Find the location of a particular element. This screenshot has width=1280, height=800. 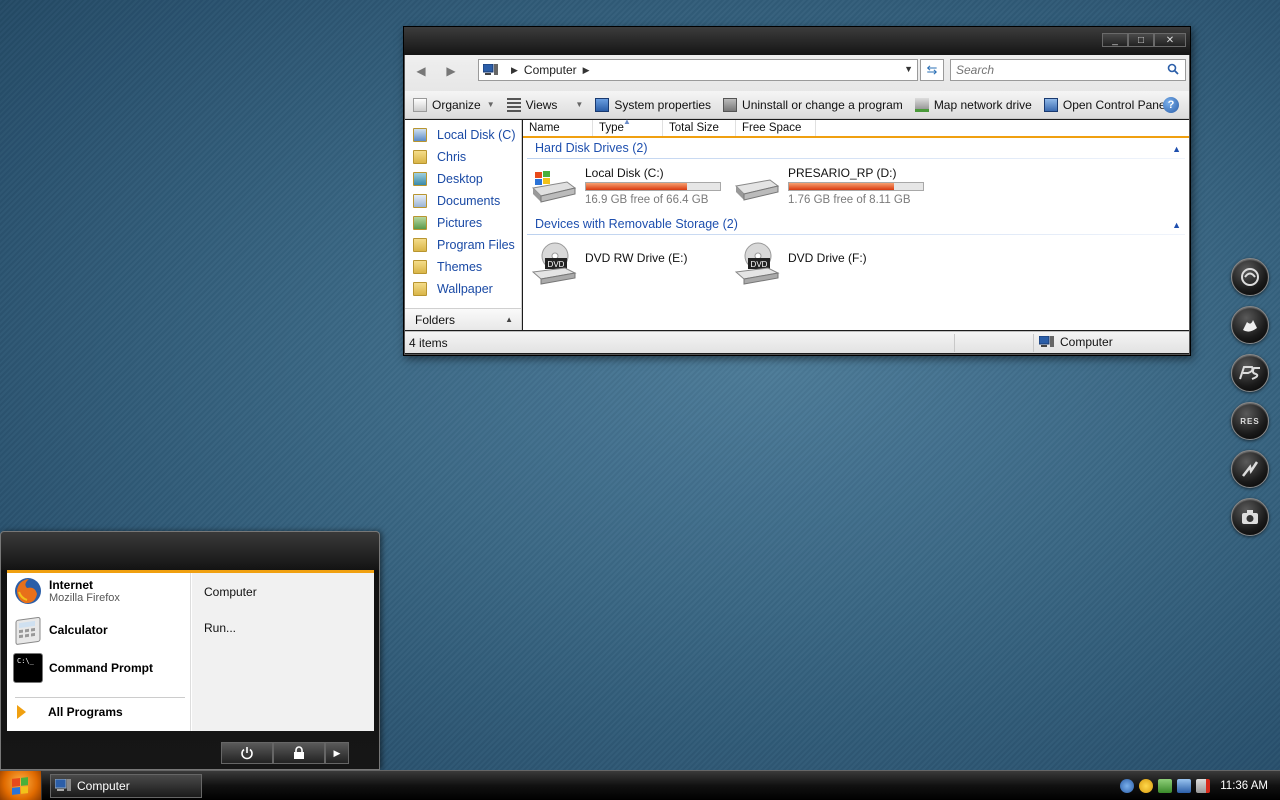

chevron-down-icon: ▼ is located at coordinates (490, 104).